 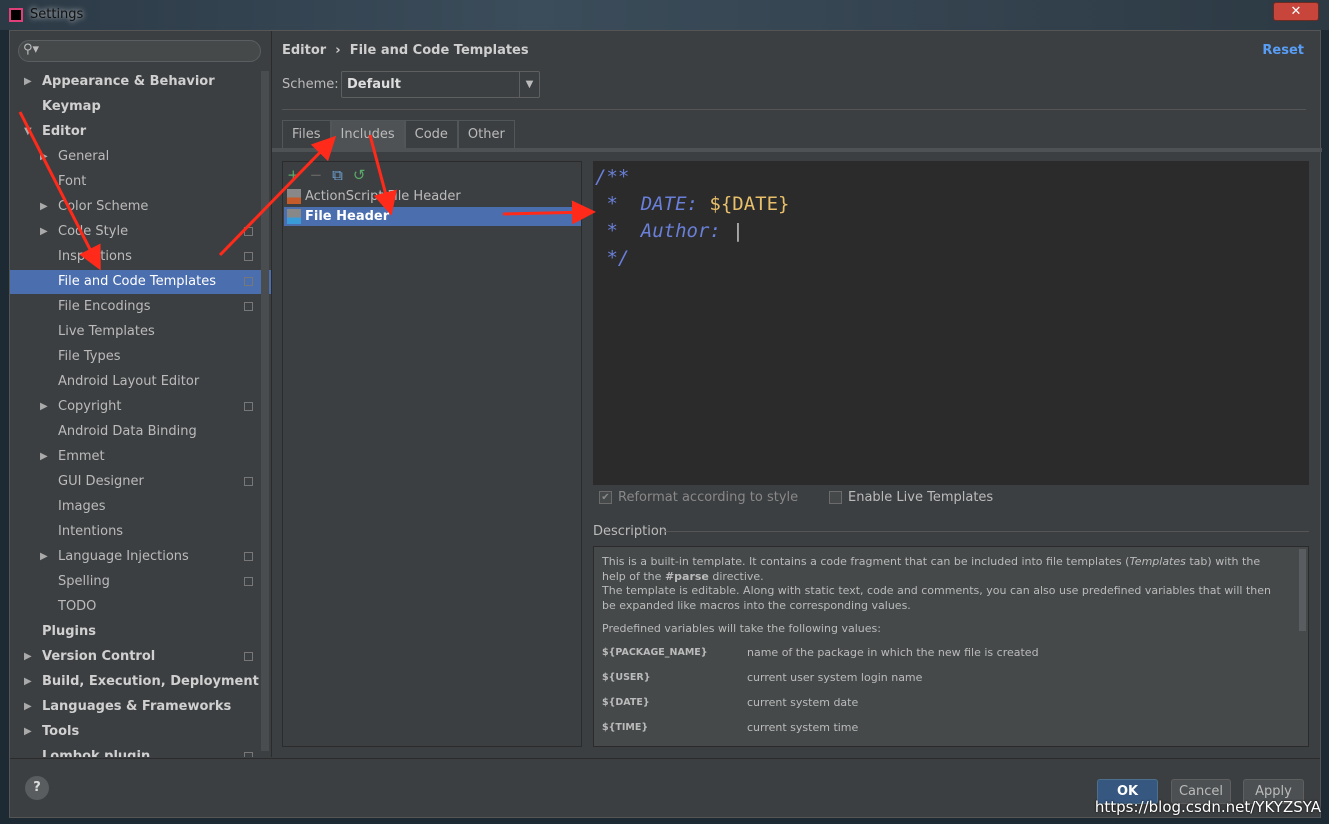 I want to click on sidebar-item-font: Font, so click(x=140, y=182).